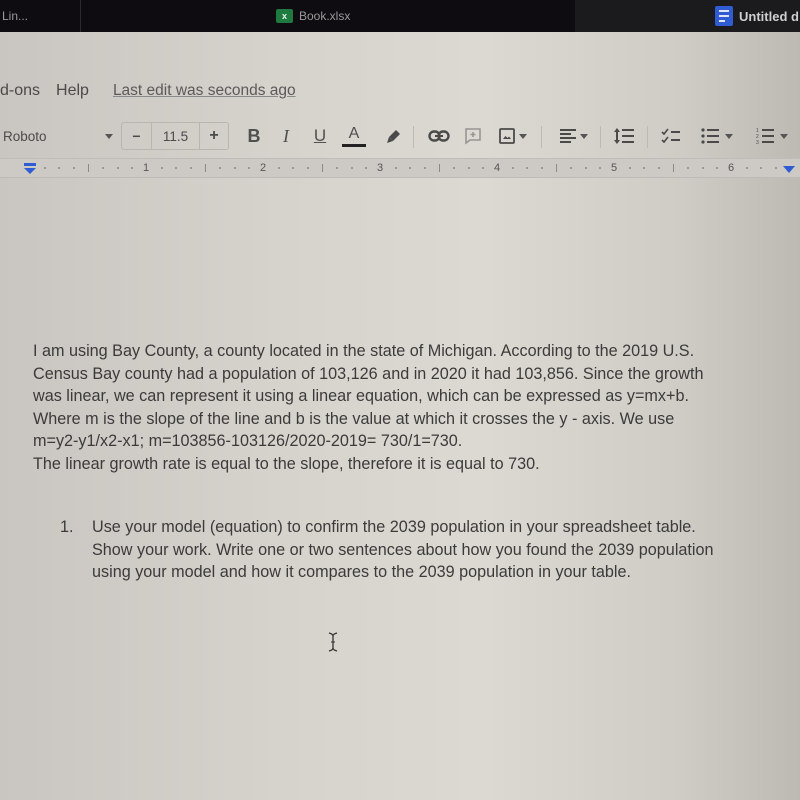 Image resolution: width=800 pixels, height=800 pixels. I want to click on font-family-select: Roboto, so click(58, 136).